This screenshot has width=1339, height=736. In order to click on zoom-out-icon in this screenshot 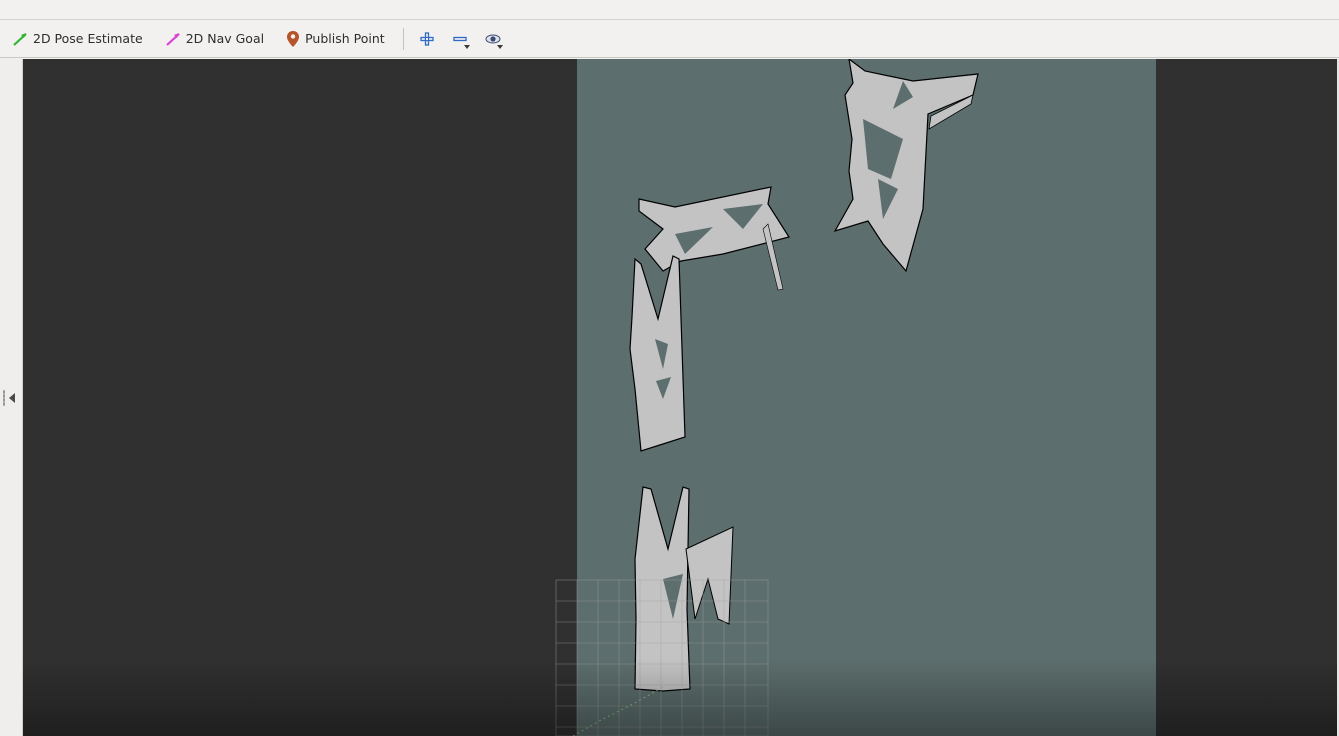, I will do `click(460, 38)`.